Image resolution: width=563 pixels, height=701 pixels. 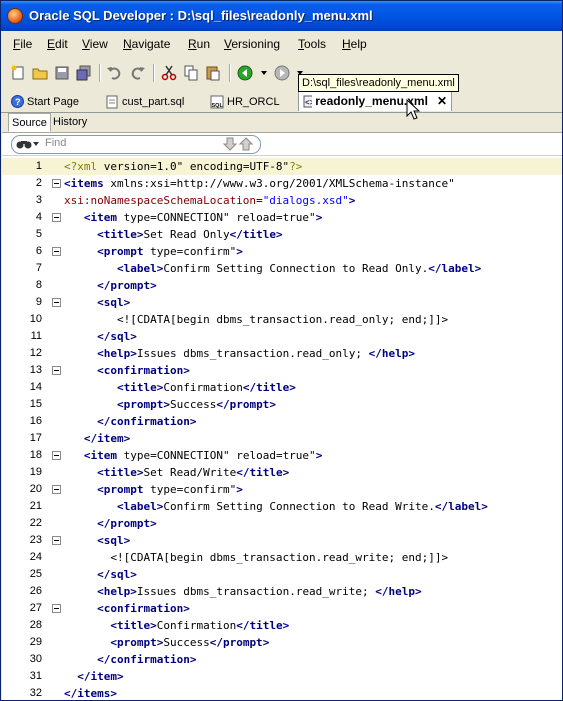 I want to click on open-icon, so click(x=40, y=73).